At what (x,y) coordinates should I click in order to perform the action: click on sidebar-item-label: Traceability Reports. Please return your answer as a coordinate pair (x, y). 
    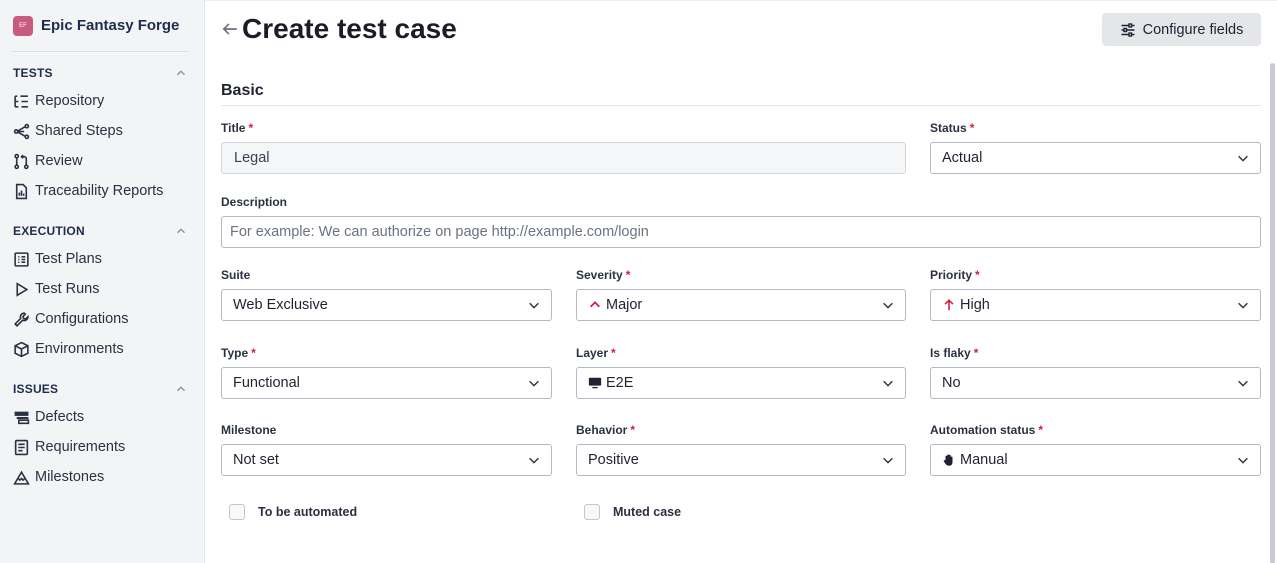
    Looking at the image, I should click on (99, 191).